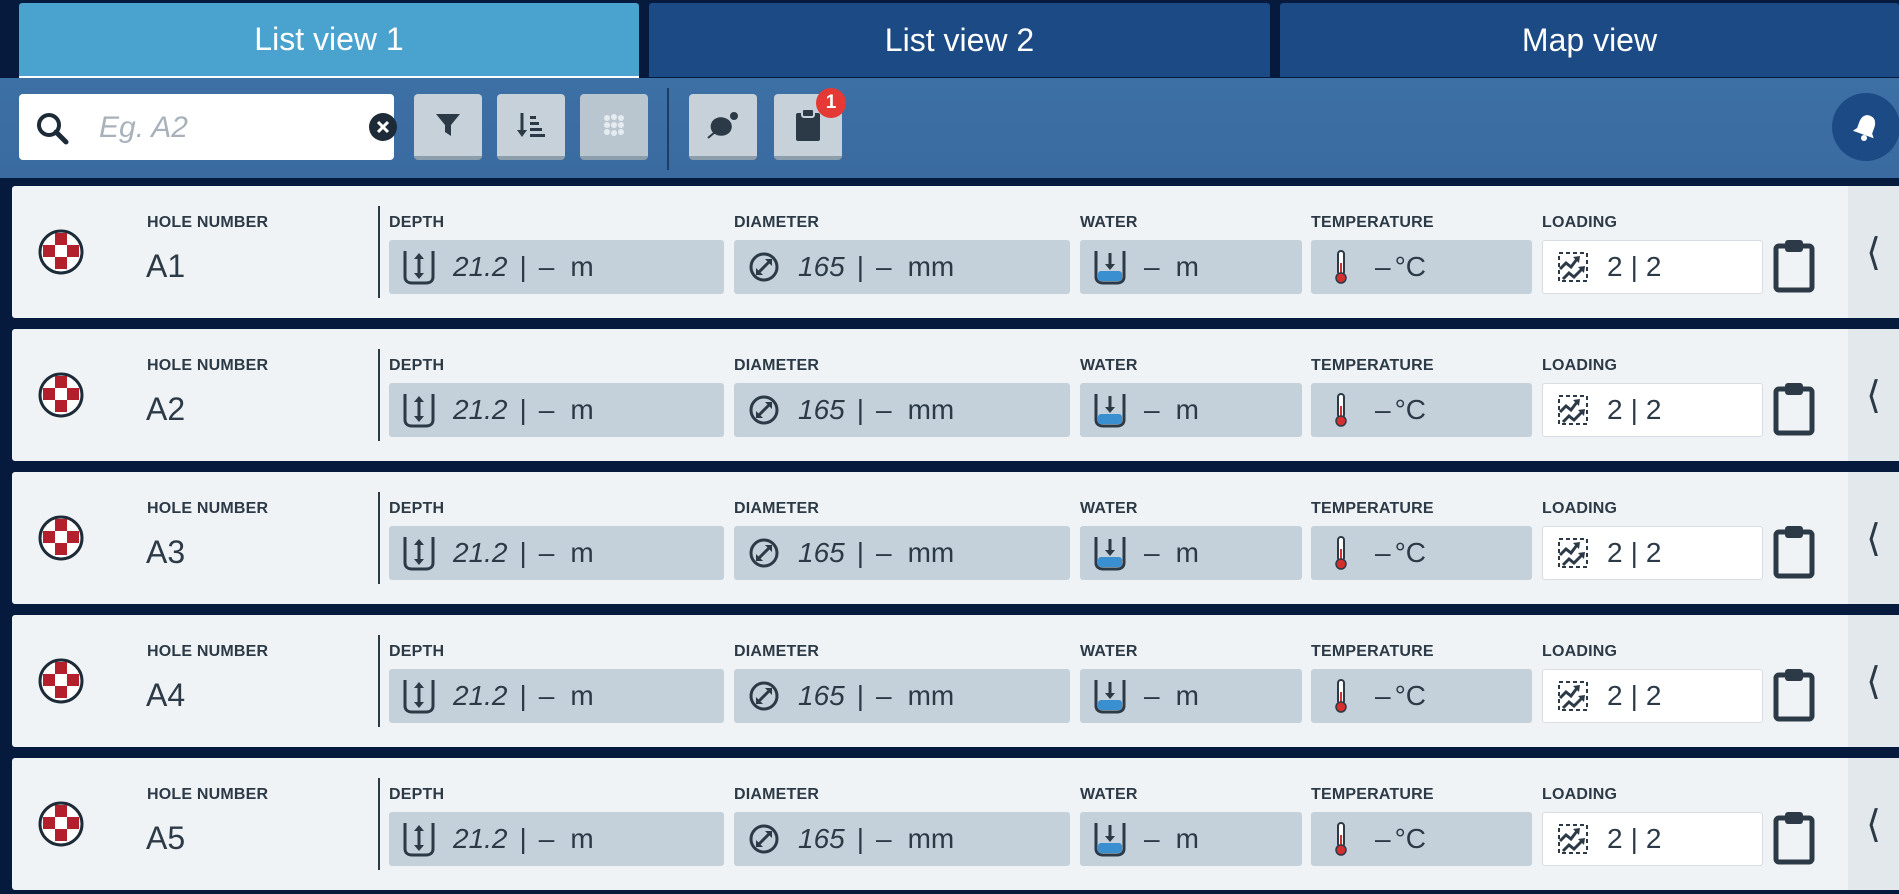 Image resolution: width=1899 pixels, height=894 pixels. Describe the element at coordinates (531, 127) in the screenshot. I see `sort-button` at that location.